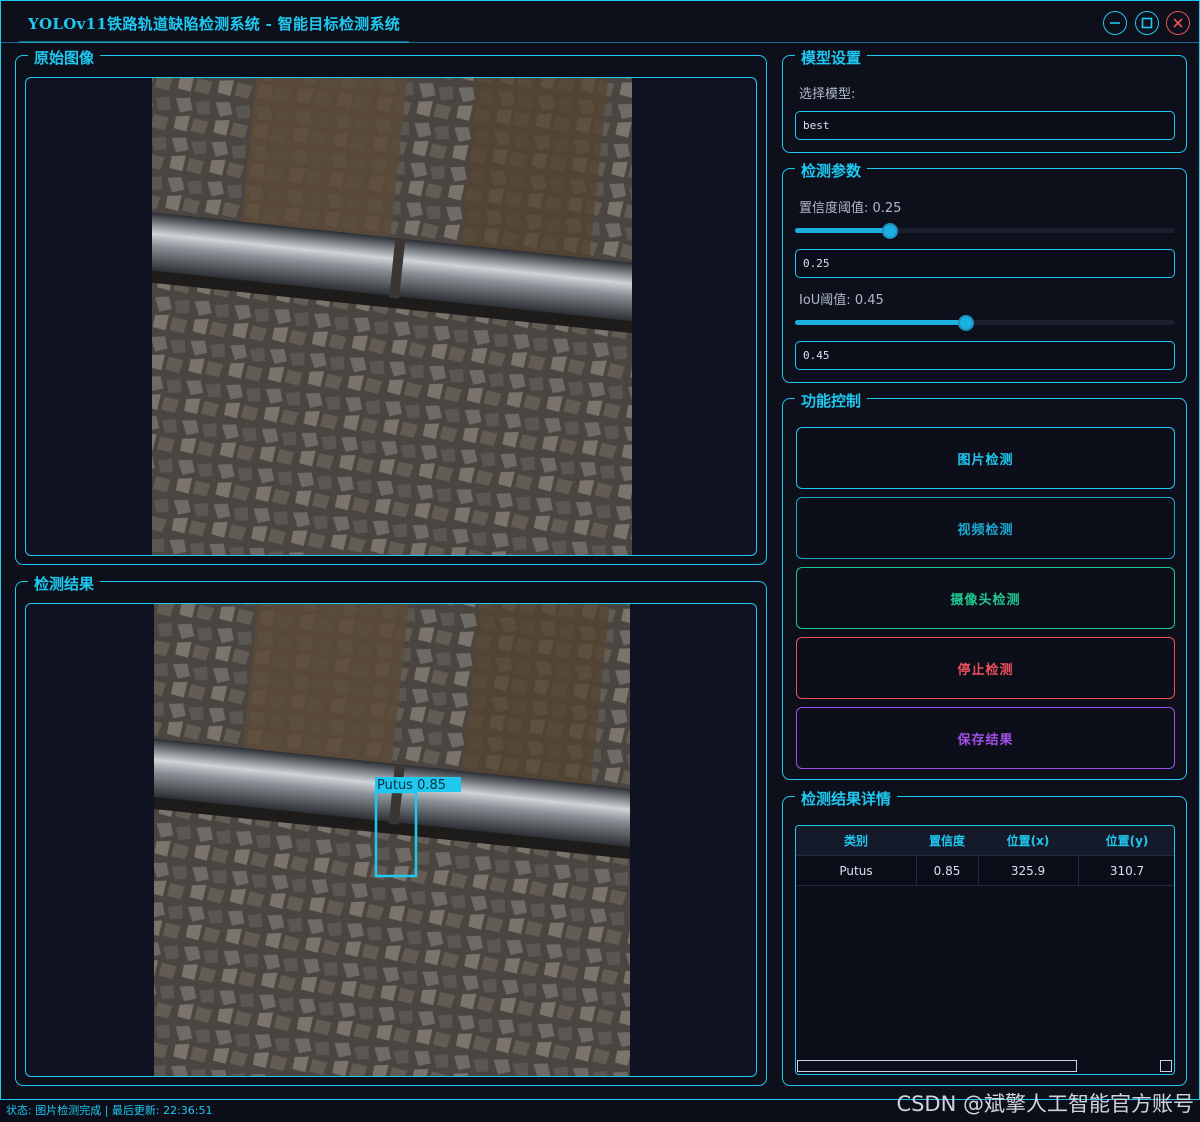 The height and width of the screenshot is (1122, 1200). What do you see at coordinates (827, 94) in the screenshot?
I see `model-select-label: 选择模型:` at bounding box center [827, 94].